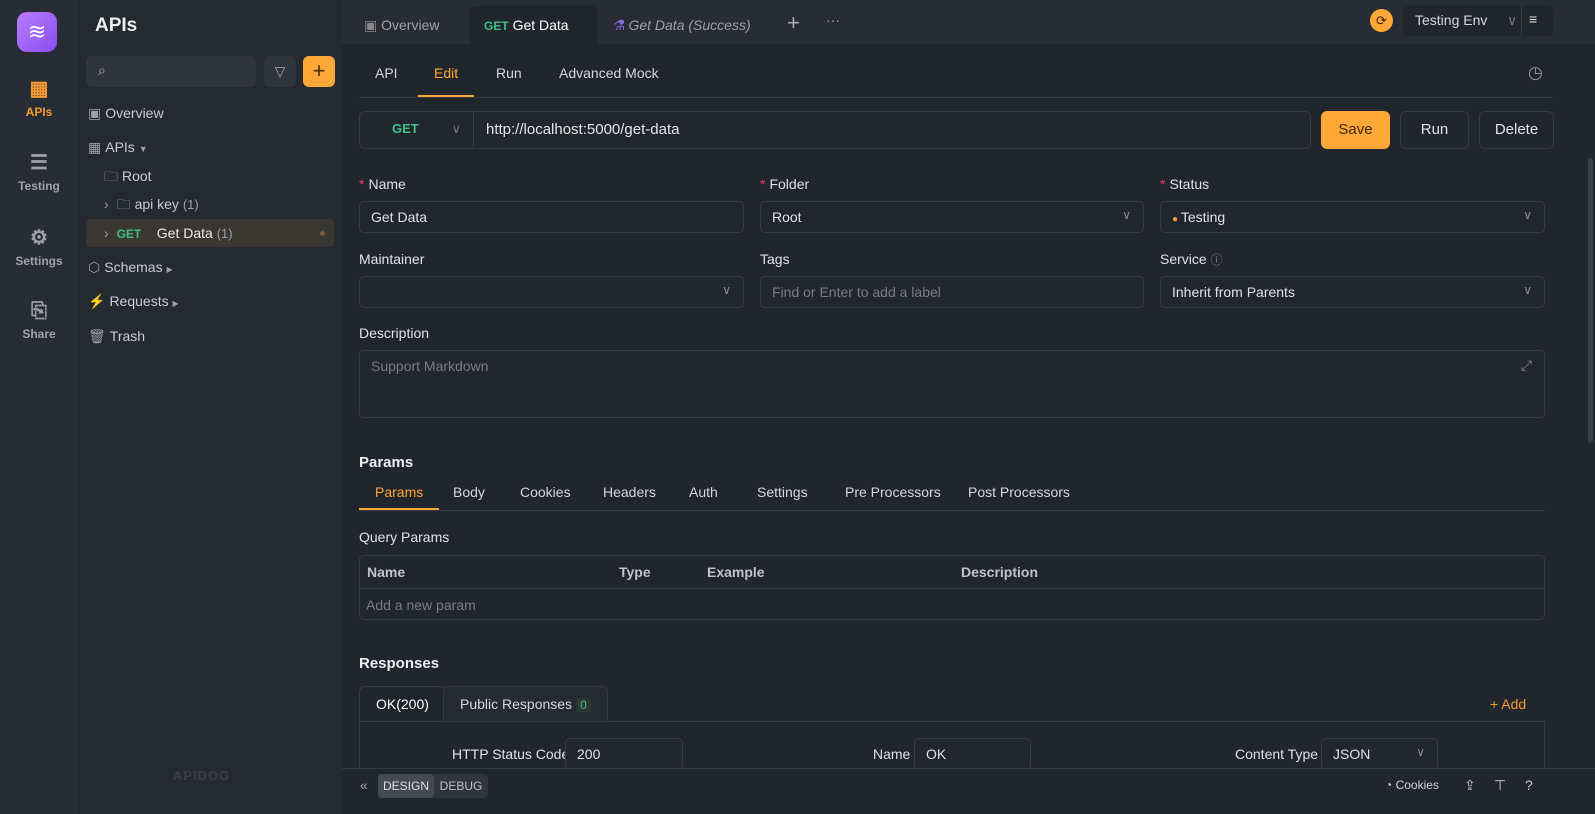 The height and width of the screenshot is (814, 1595). What do you see at coordinates (39, 97) in the screenshot?
I see `rail-item-apis: ▦ APIs` at bounding box center [39, 97].